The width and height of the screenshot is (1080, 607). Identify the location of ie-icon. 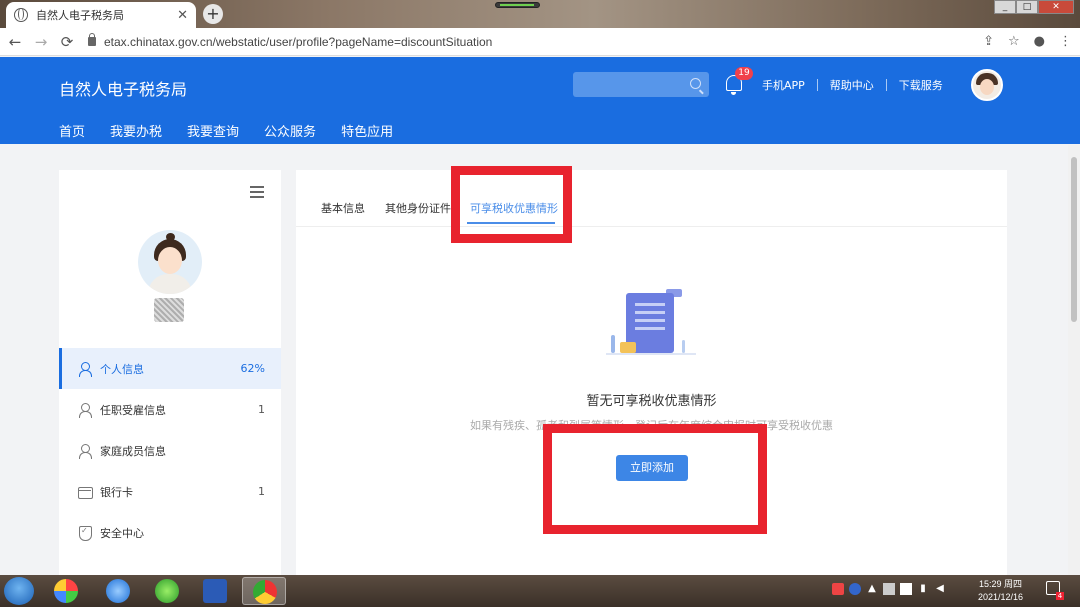
(118, 591).